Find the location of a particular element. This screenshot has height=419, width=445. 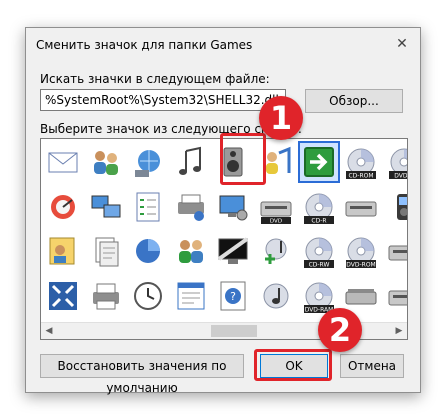

mp3-player-icon is located at coordinates (396, 207).